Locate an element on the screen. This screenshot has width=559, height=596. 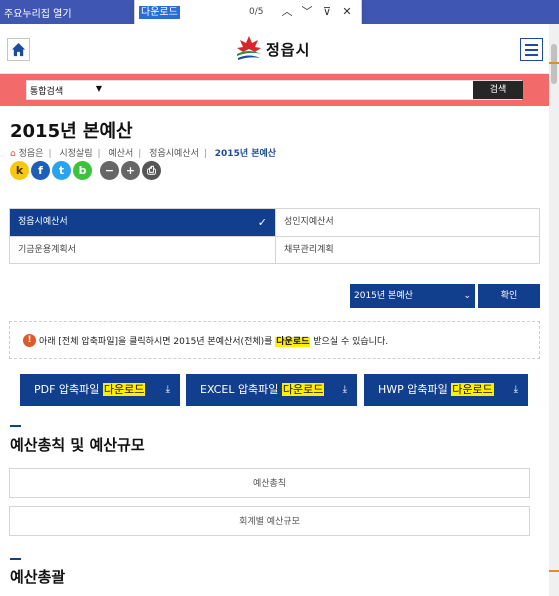
alert-icon: ! is located at coordinates (29, 340).